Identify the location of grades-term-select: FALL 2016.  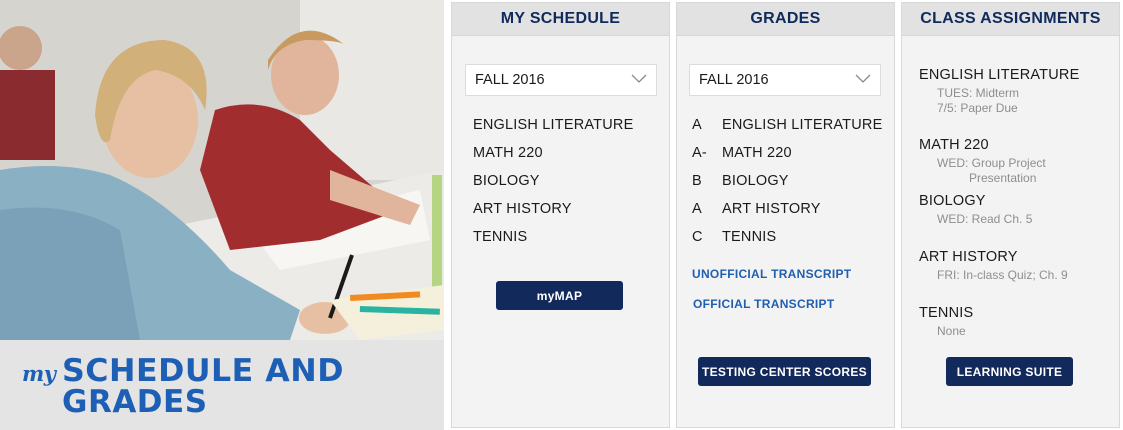
(785, 80).